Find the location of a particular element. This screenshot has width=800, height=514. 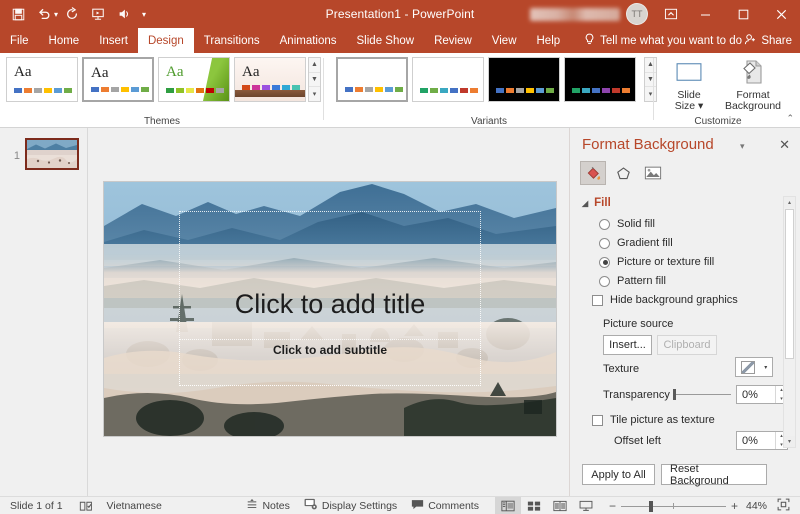

collapse-ribbon-icon: ⌃ is located at coordinates (790, 118).